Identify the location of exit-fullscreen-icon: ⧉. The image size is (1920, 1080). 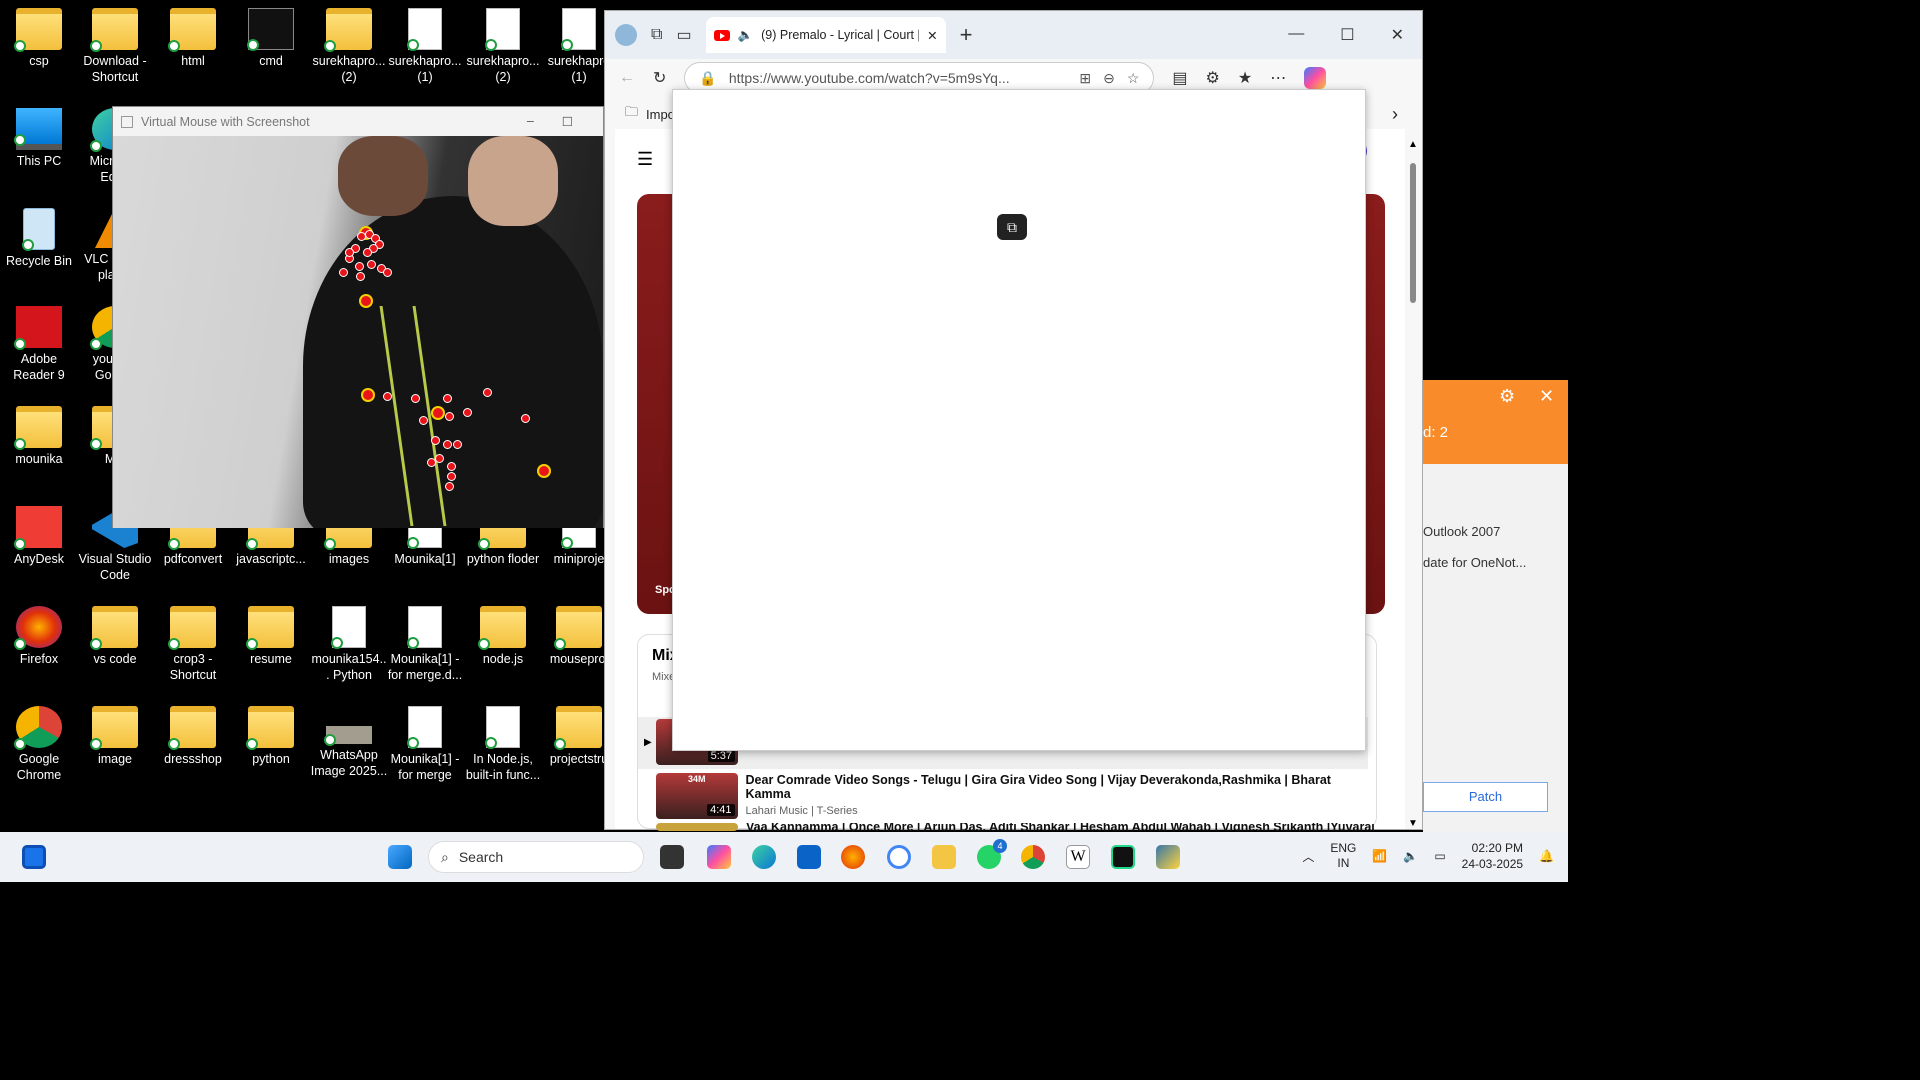
(1012, 227).